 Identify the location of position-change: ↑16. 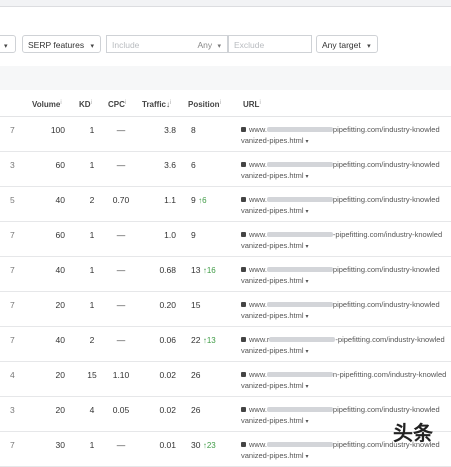
(209, 270).